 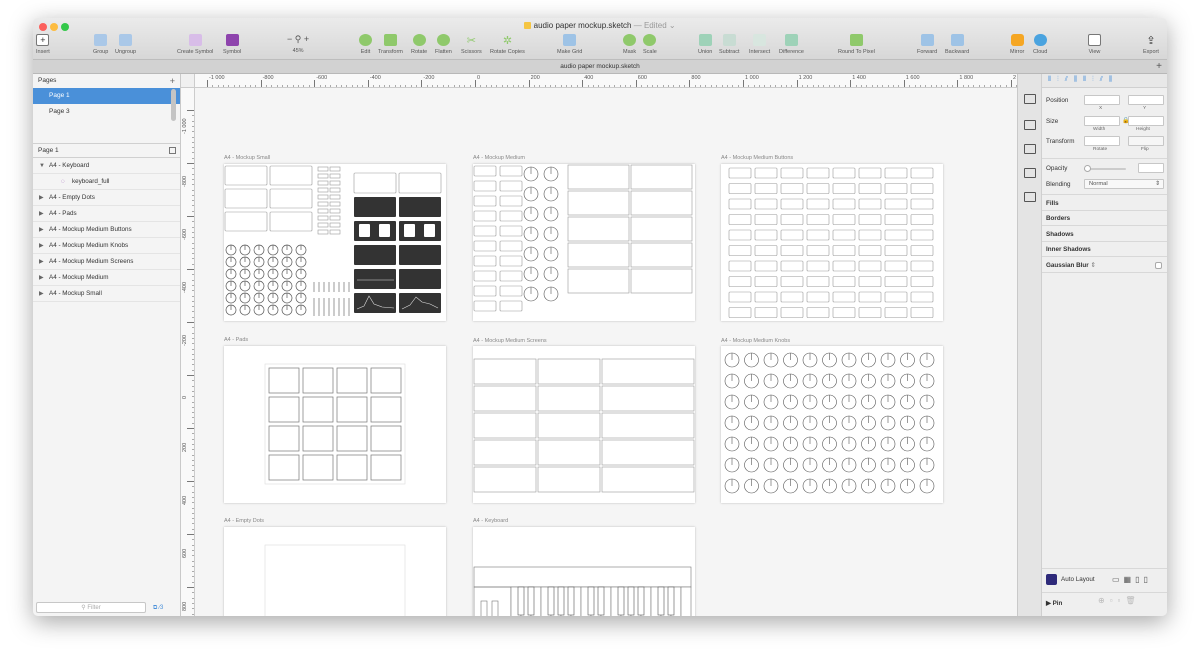 What do you see at coordinates (1130, 603) in the screenshot?
I see `pin-controls: ⊕▫▫🗑` at bounding box center [1130, 603].